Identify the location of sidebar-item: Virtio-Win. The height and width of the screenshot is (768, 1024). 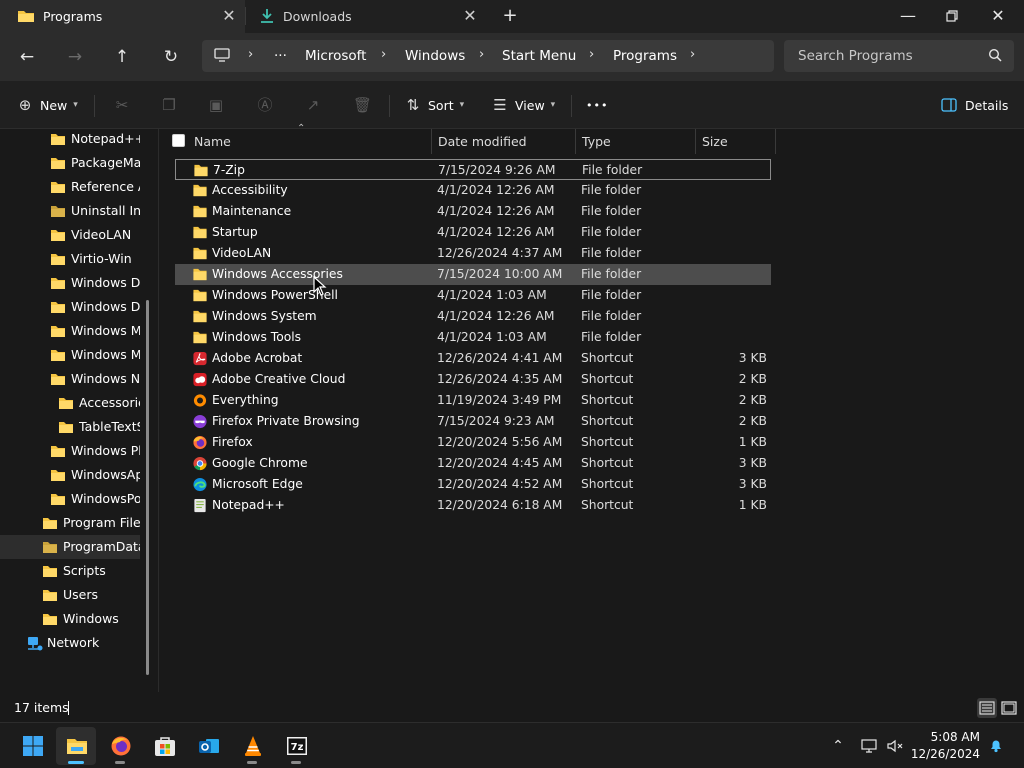
(70, 259).